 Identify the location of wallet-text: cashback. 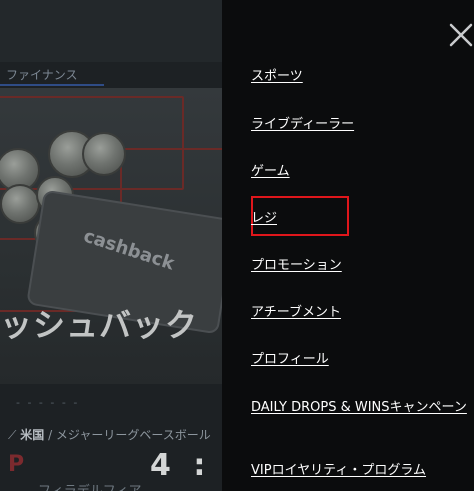
(128, 250).